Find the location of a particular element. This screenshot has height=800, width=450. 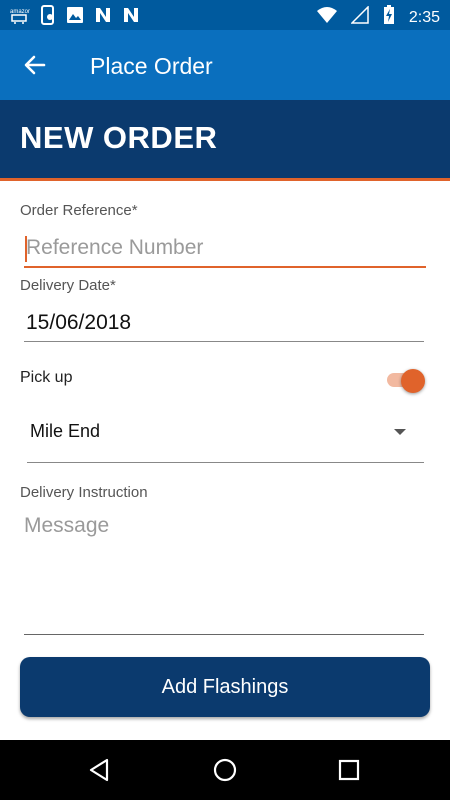

notification-icons: amazon is located at coordinates (75, 17).